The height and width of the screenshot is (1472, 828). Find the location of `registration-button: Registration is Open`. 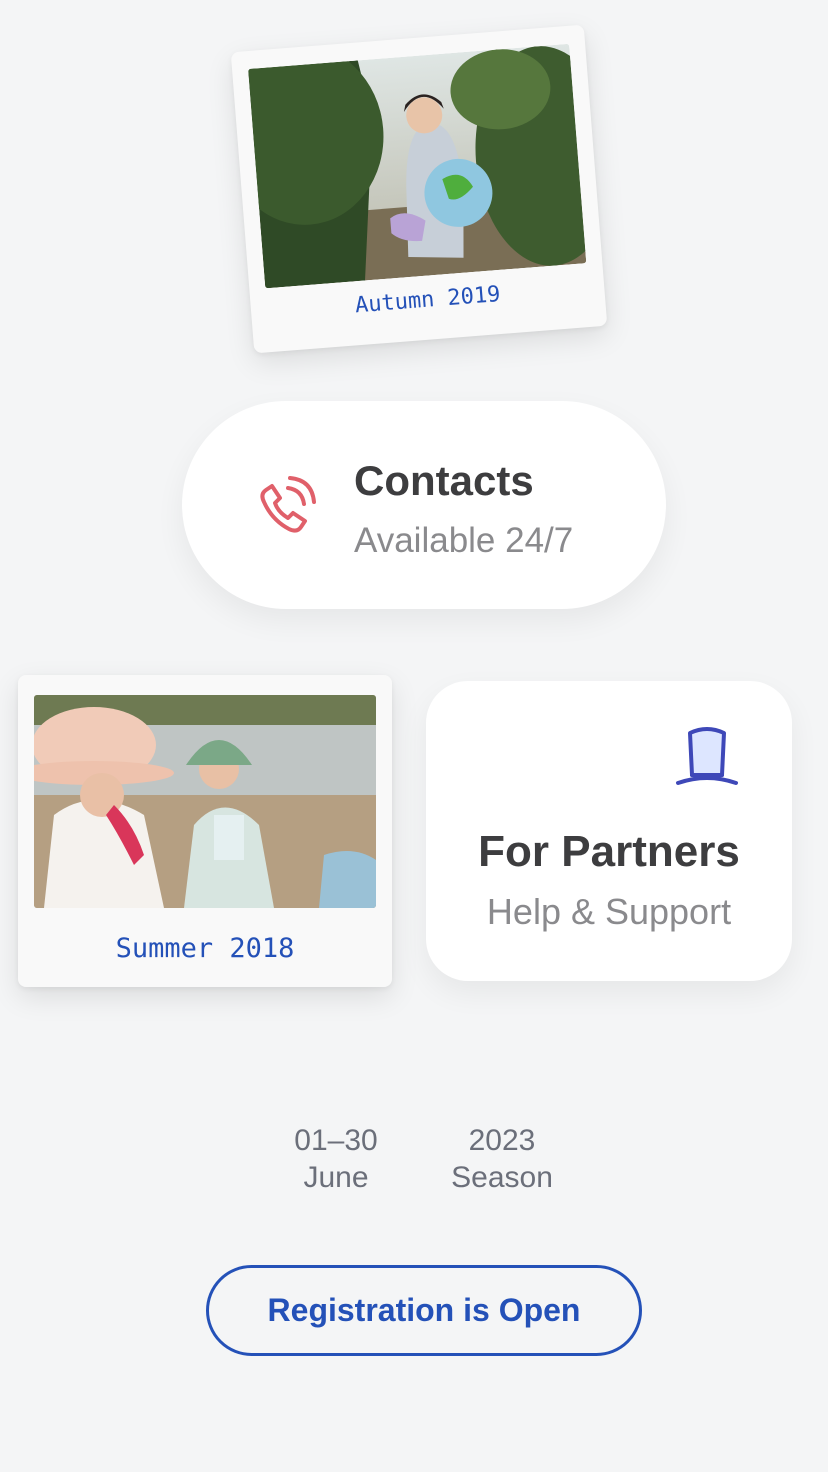

registration-button: Registration is Open is located at coordinates (424, 1310).